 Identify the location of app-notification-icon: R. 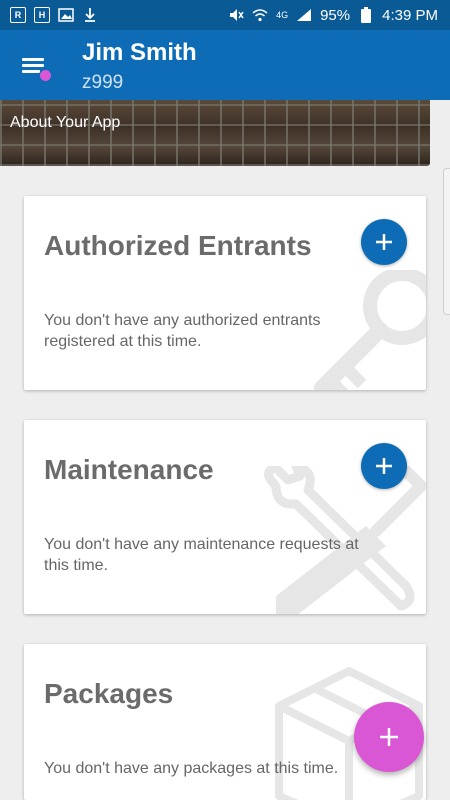
(18, 15).